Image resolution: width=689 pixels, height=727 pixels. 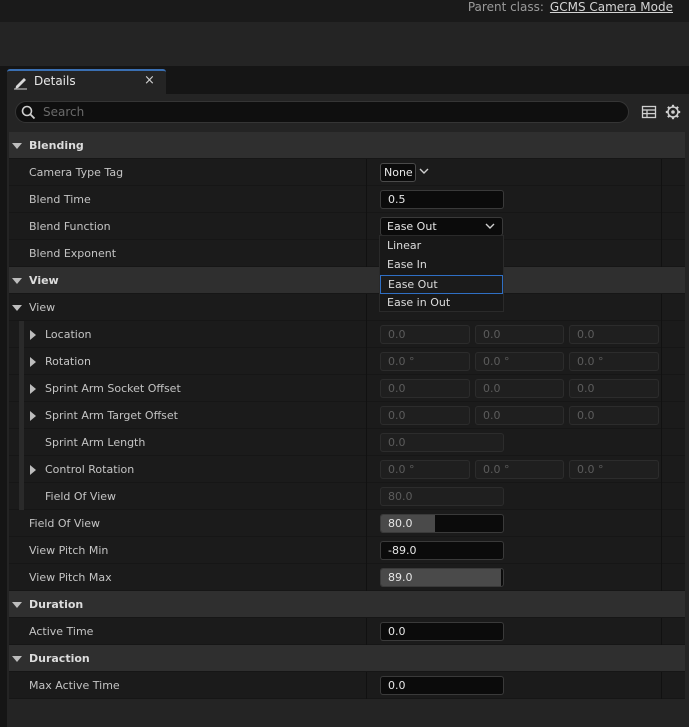 What do you see at coordinates (55, 81) in the screenshot?
I see `tab-title: Details` at bounding box center [55, 81].